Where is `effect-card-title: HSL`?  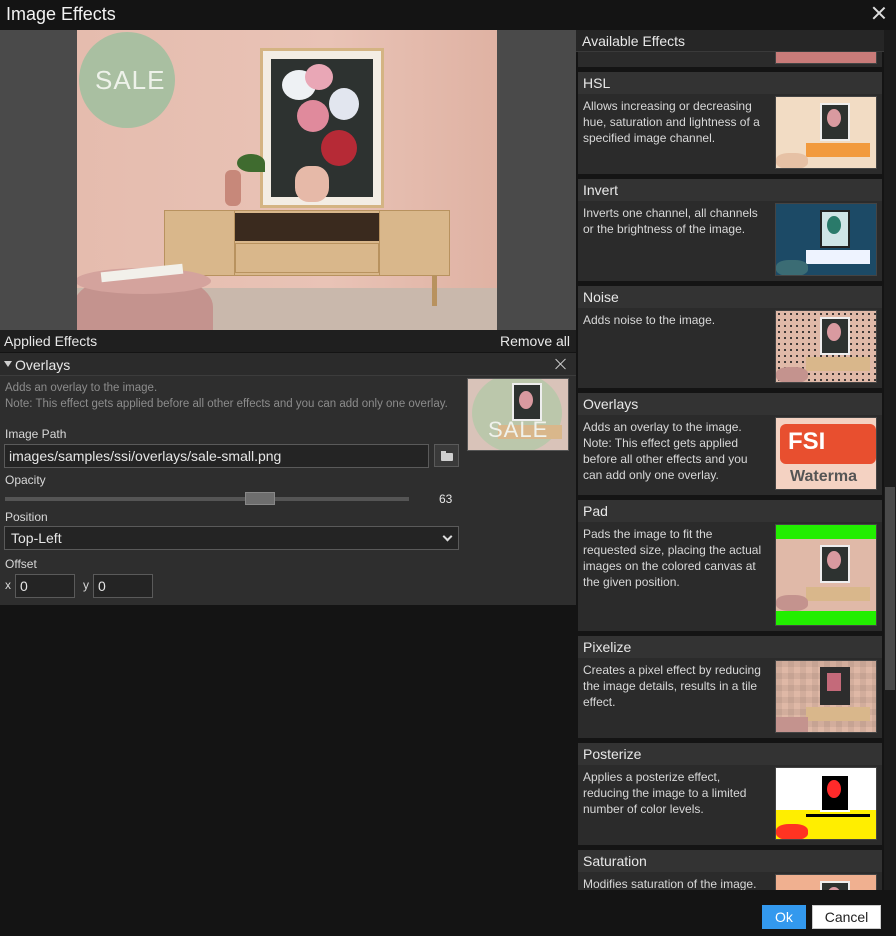 effect-card-title: HSL is located at coordinates (730, 83).